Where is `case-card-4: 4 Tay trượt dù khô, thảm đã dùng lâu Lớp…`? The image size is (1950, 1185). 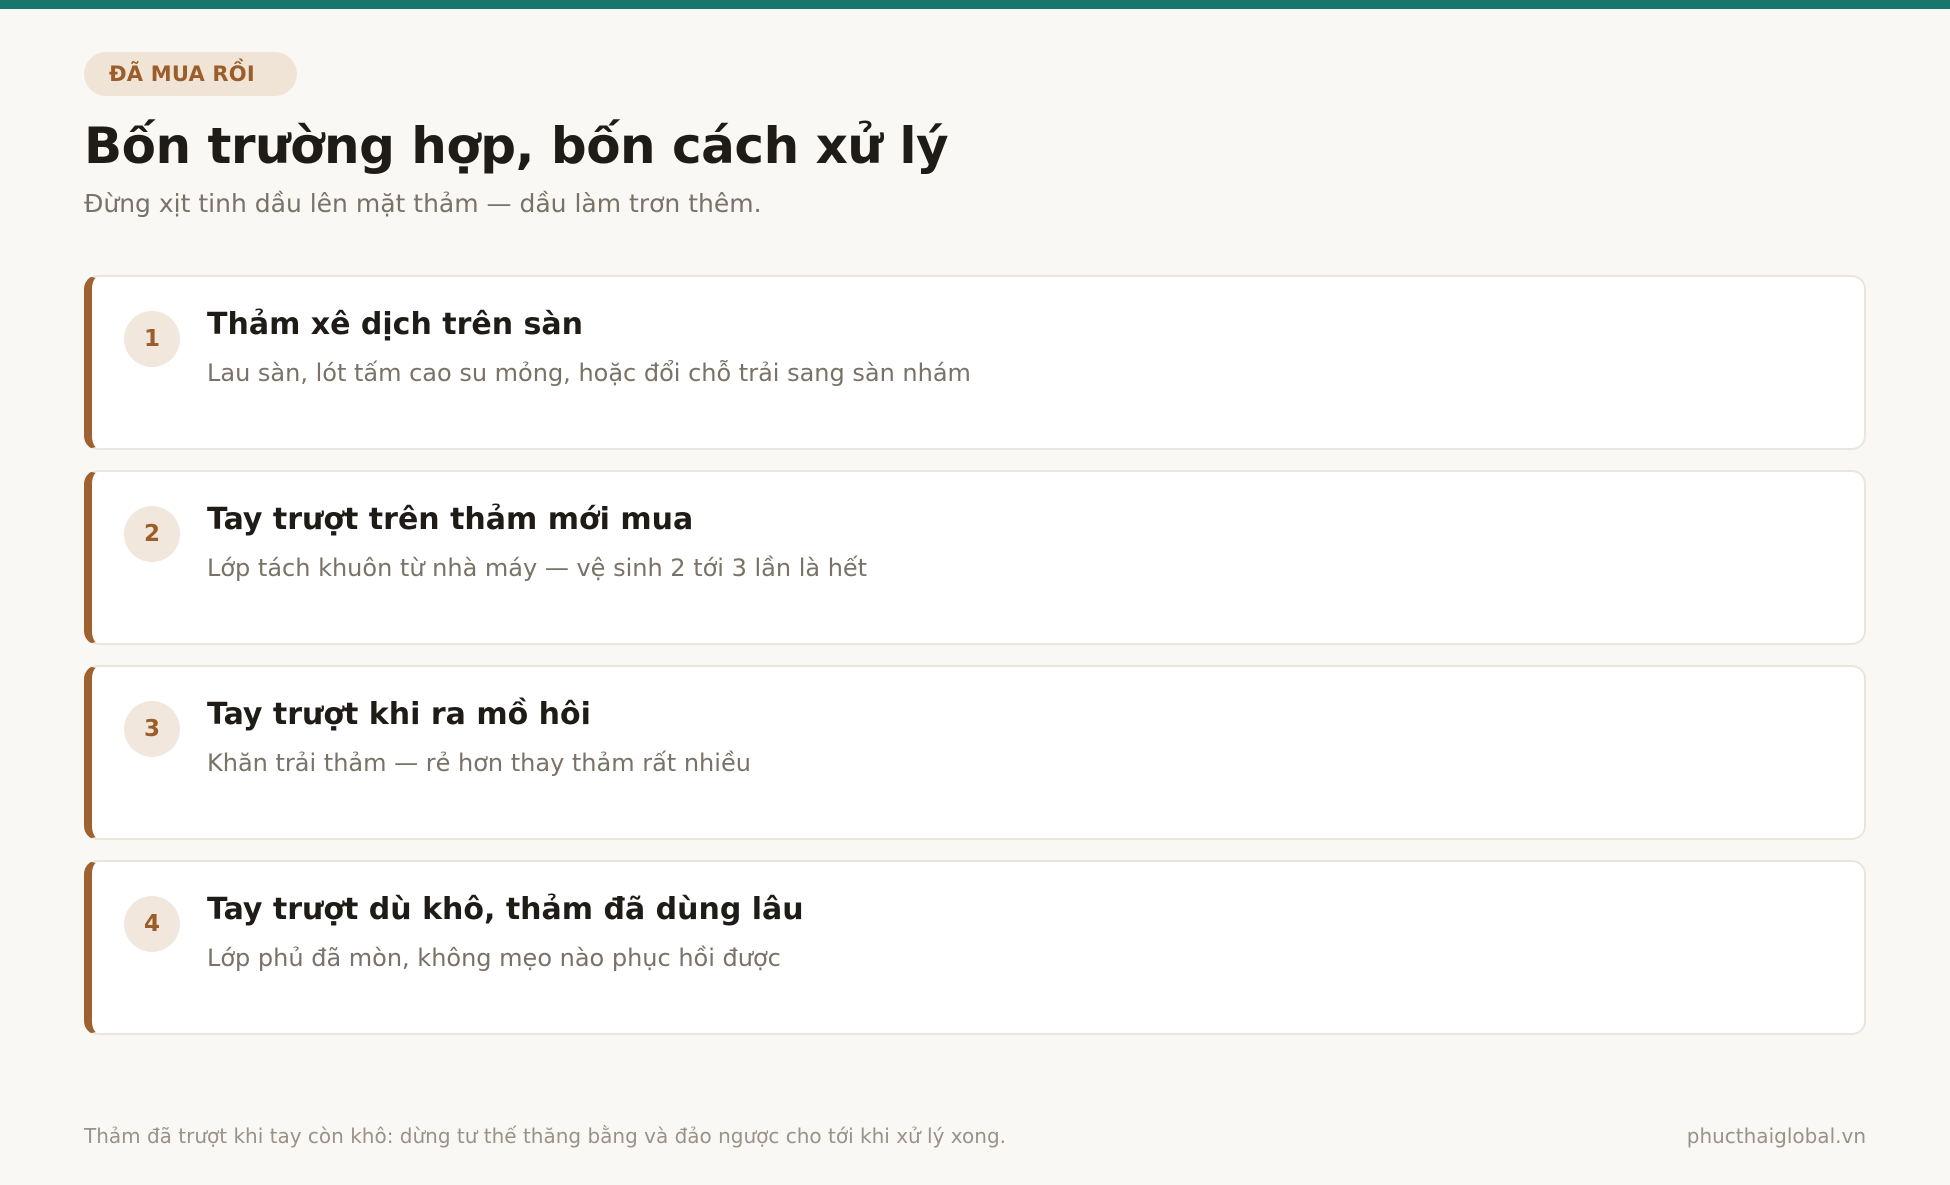
case-card-4: 4 Tay trượt dù khô, thảm đã dùng lâu Lớp… is located at coordinates (975, 948).